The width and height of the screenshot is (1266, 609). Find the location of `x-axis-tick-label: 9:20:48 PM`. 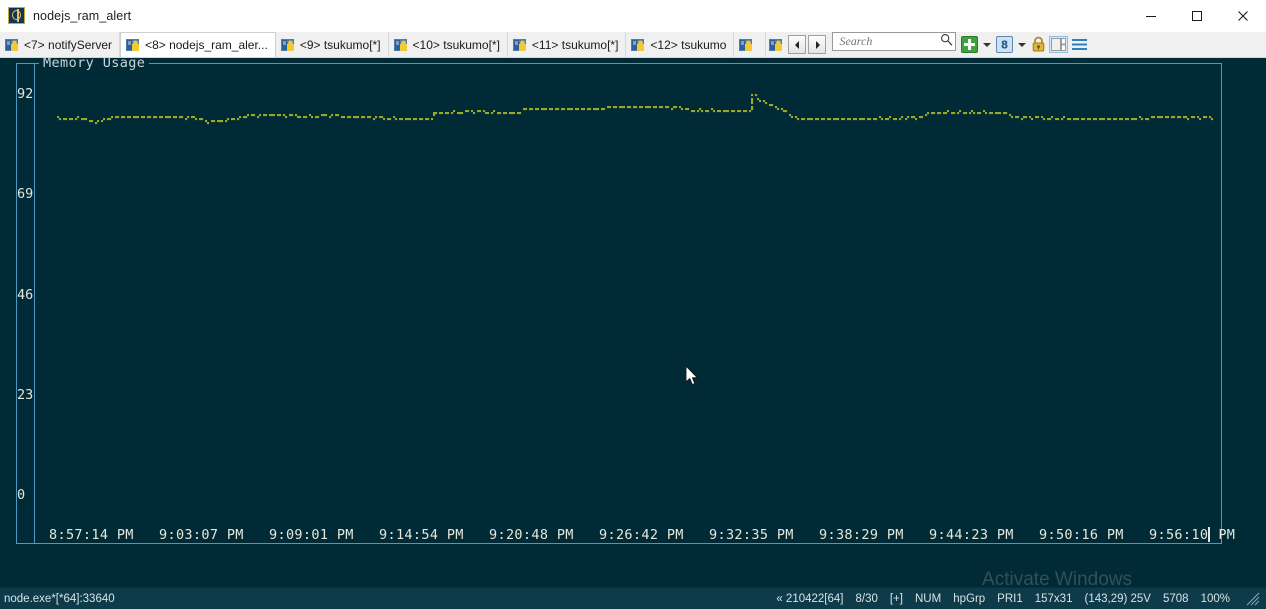

x-axis-tick-label: 9:20:48 PM is located at coordinates (531, 535).